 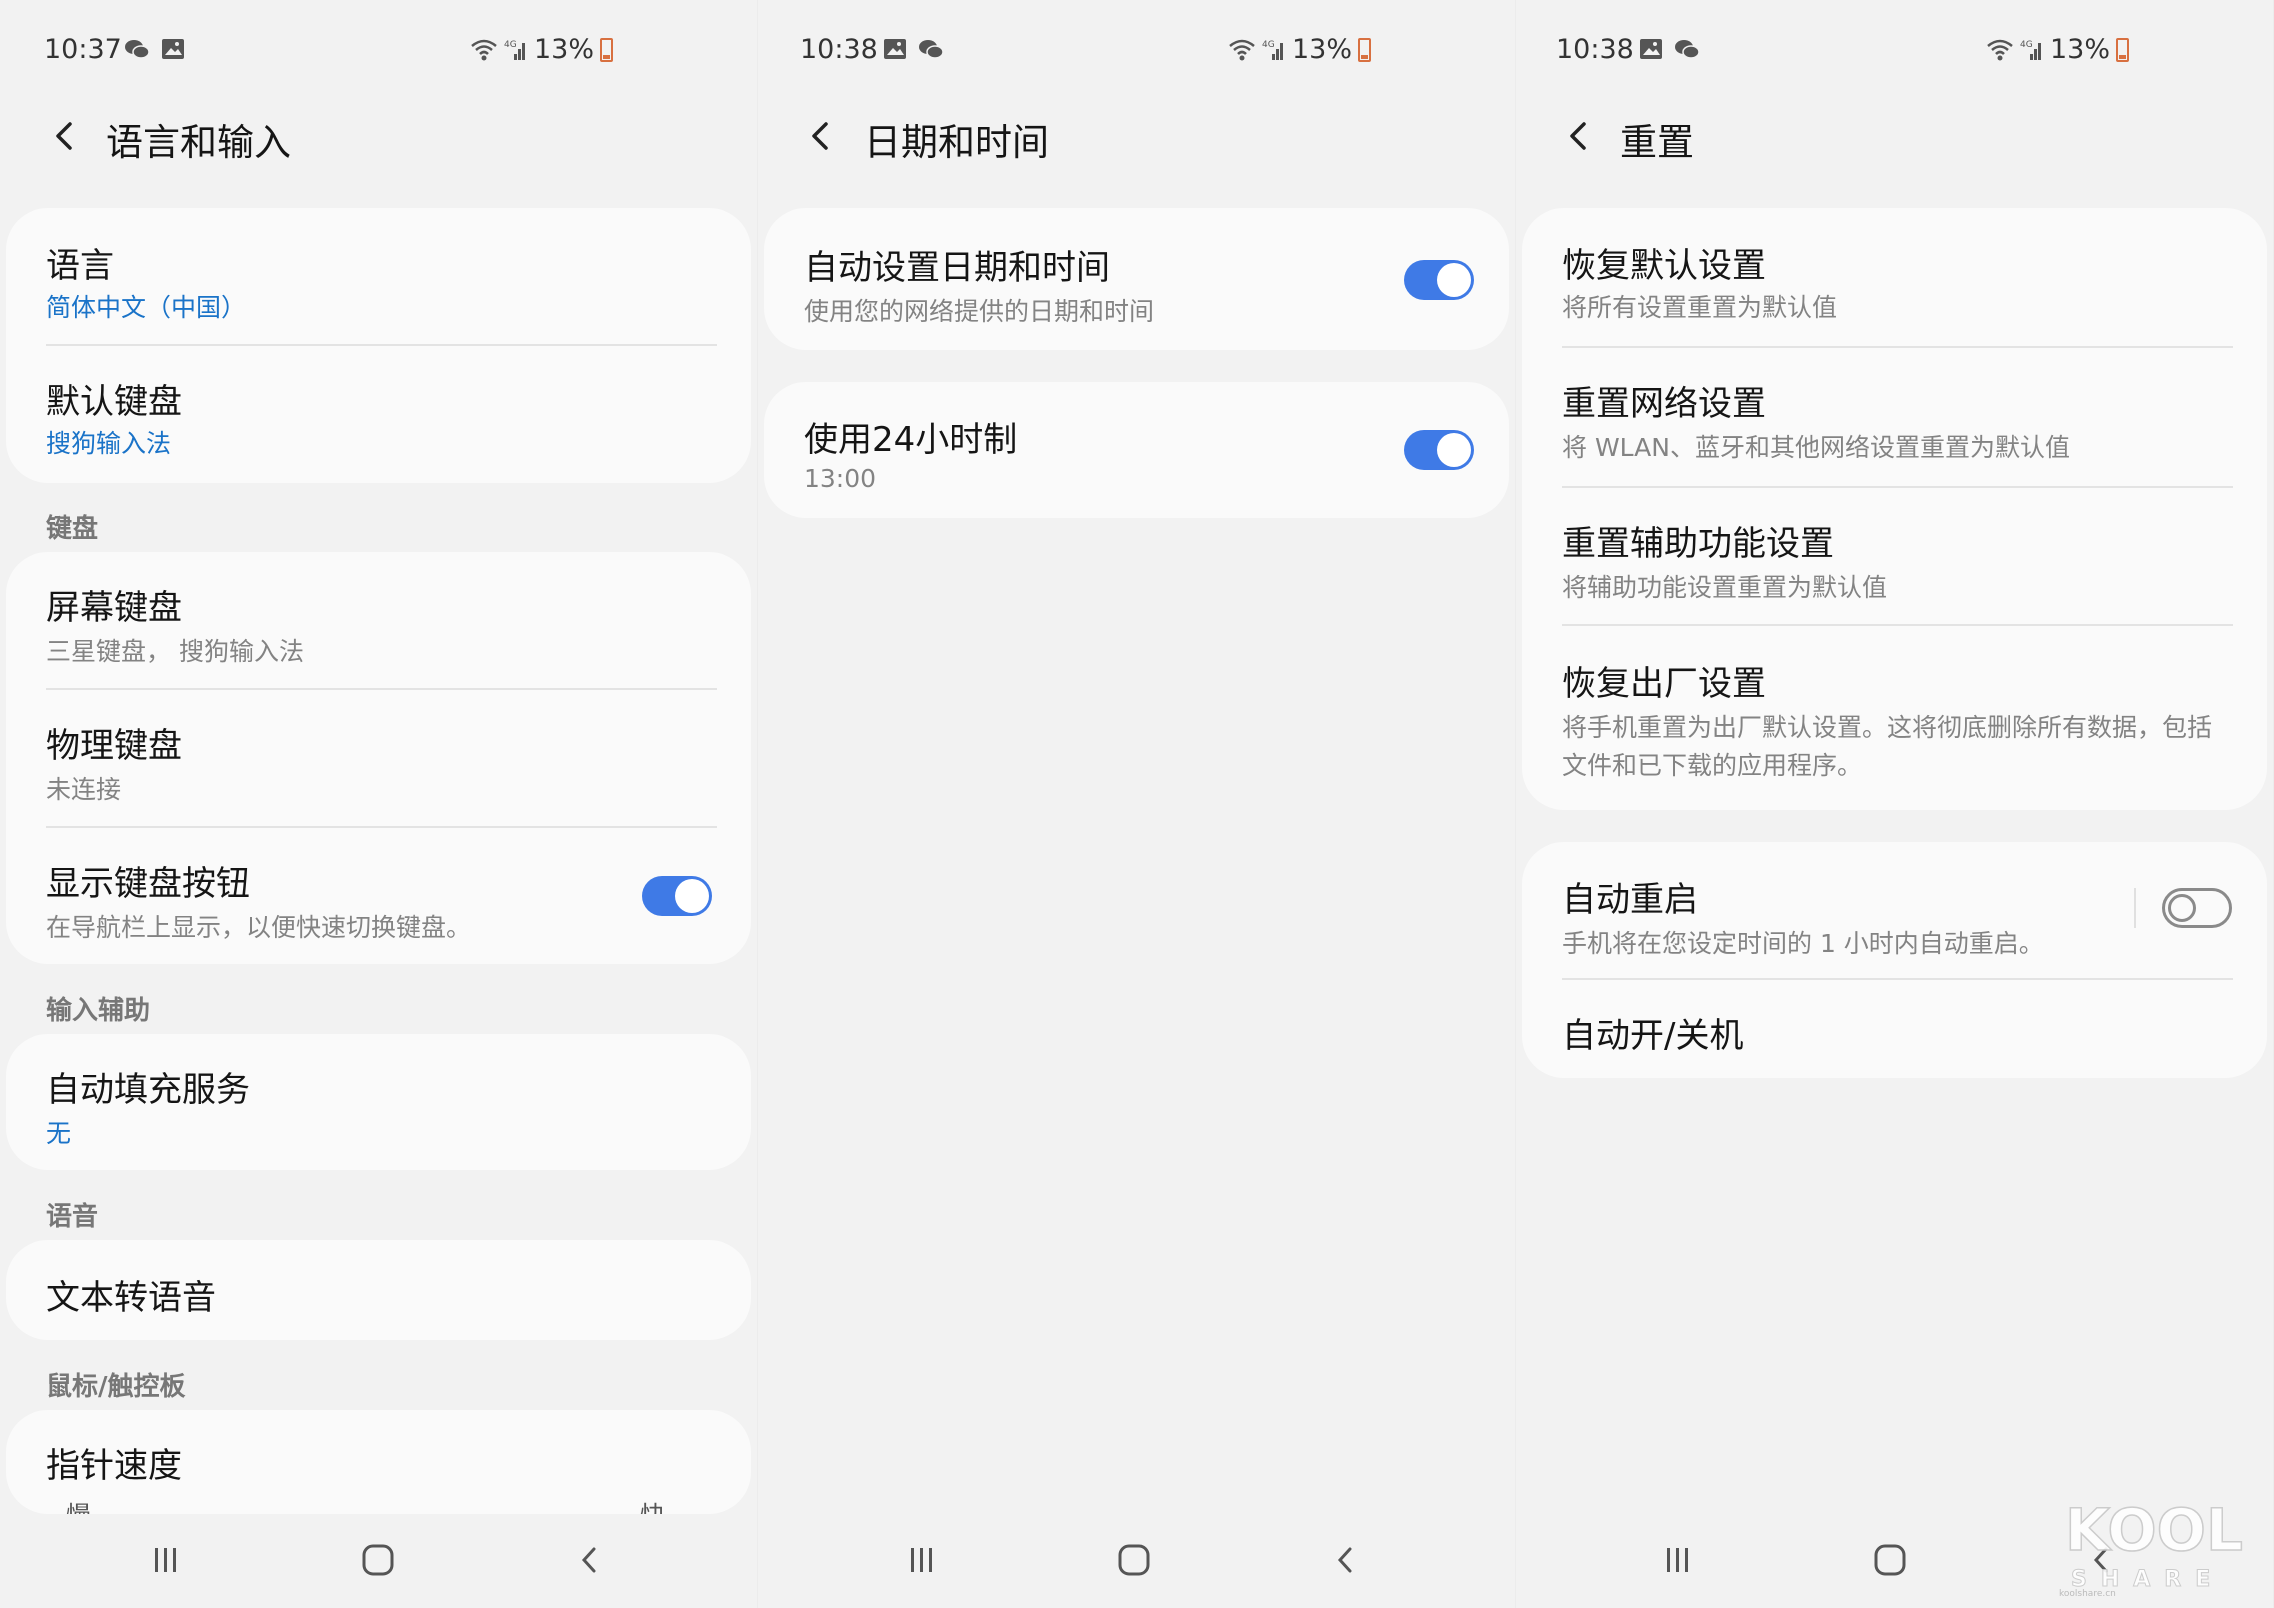 I want to click on card-auto-restart: 自动重启 手机将在您设定时间的 1 小时内自动重启。 自动开/关机, so click(x=1894, y=960).